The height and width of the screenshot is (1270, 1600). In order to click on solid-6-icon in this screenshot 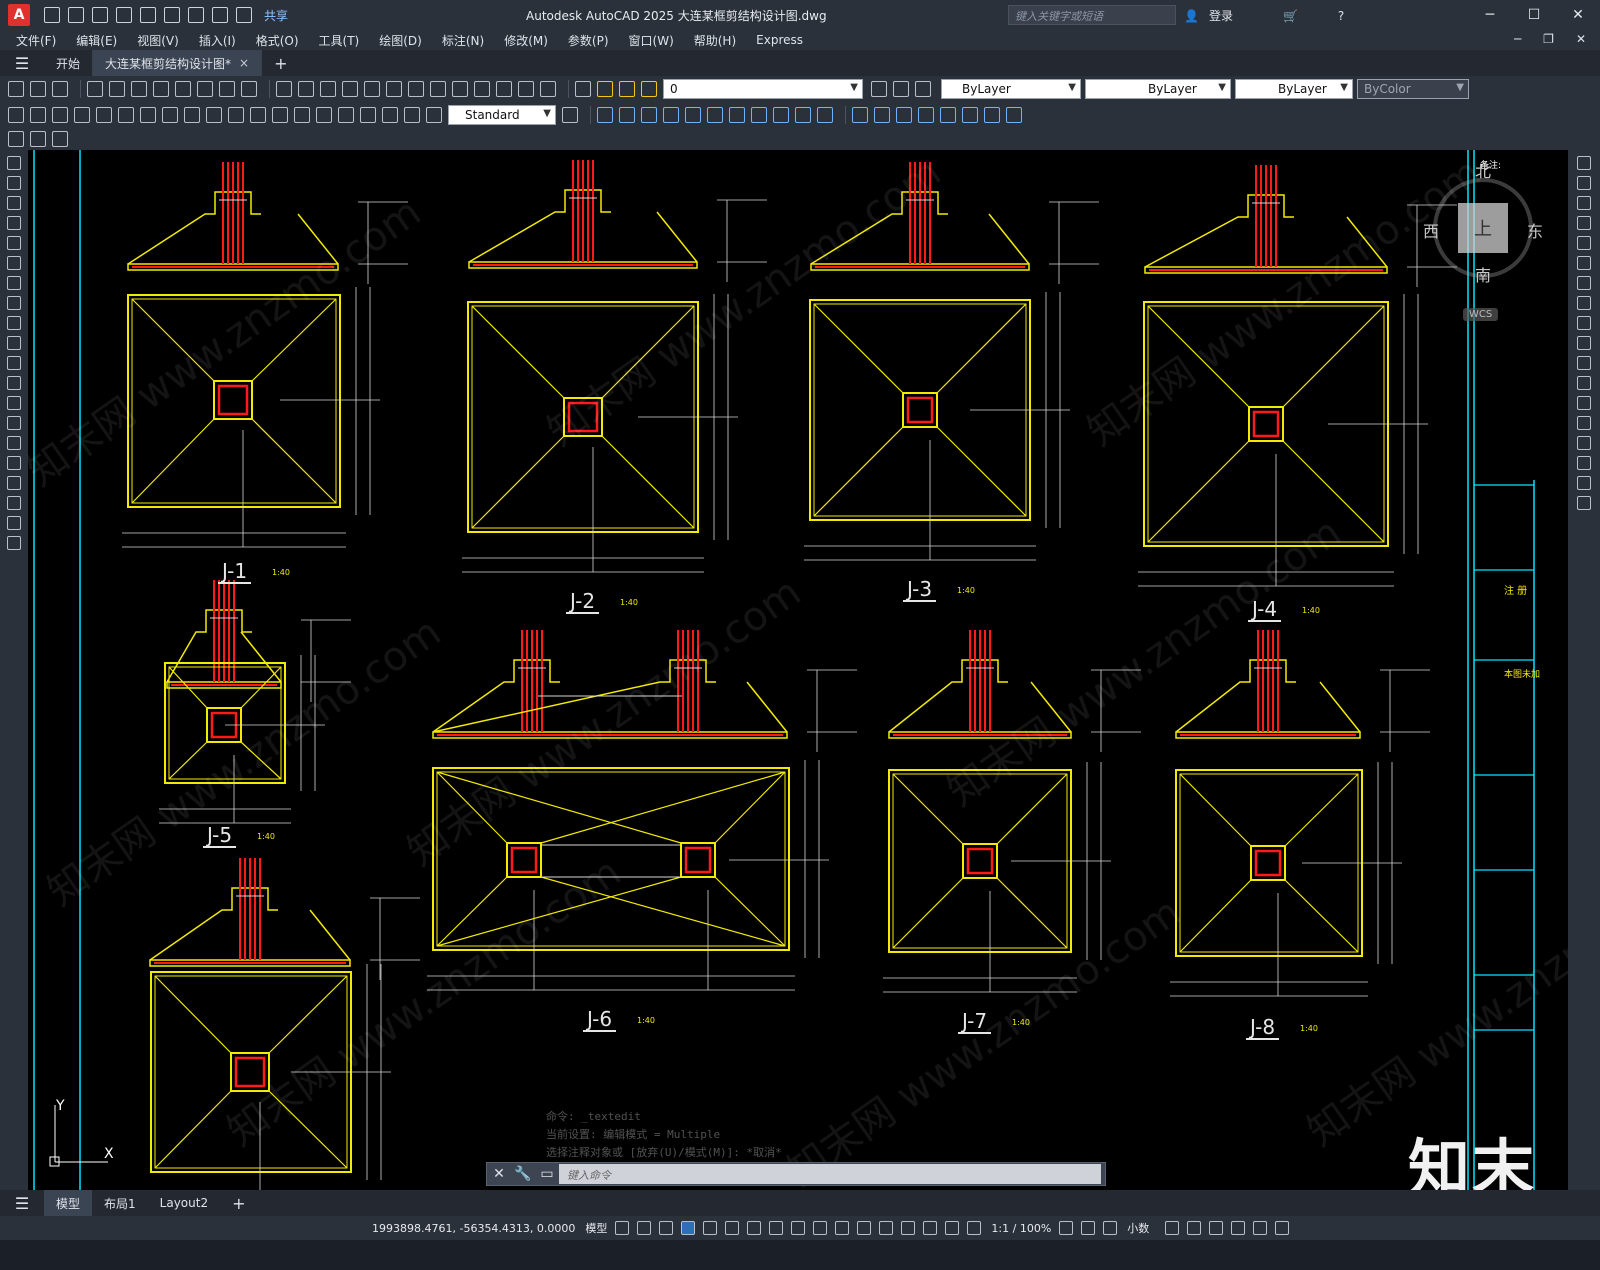, I will do `click(970, 115)`.